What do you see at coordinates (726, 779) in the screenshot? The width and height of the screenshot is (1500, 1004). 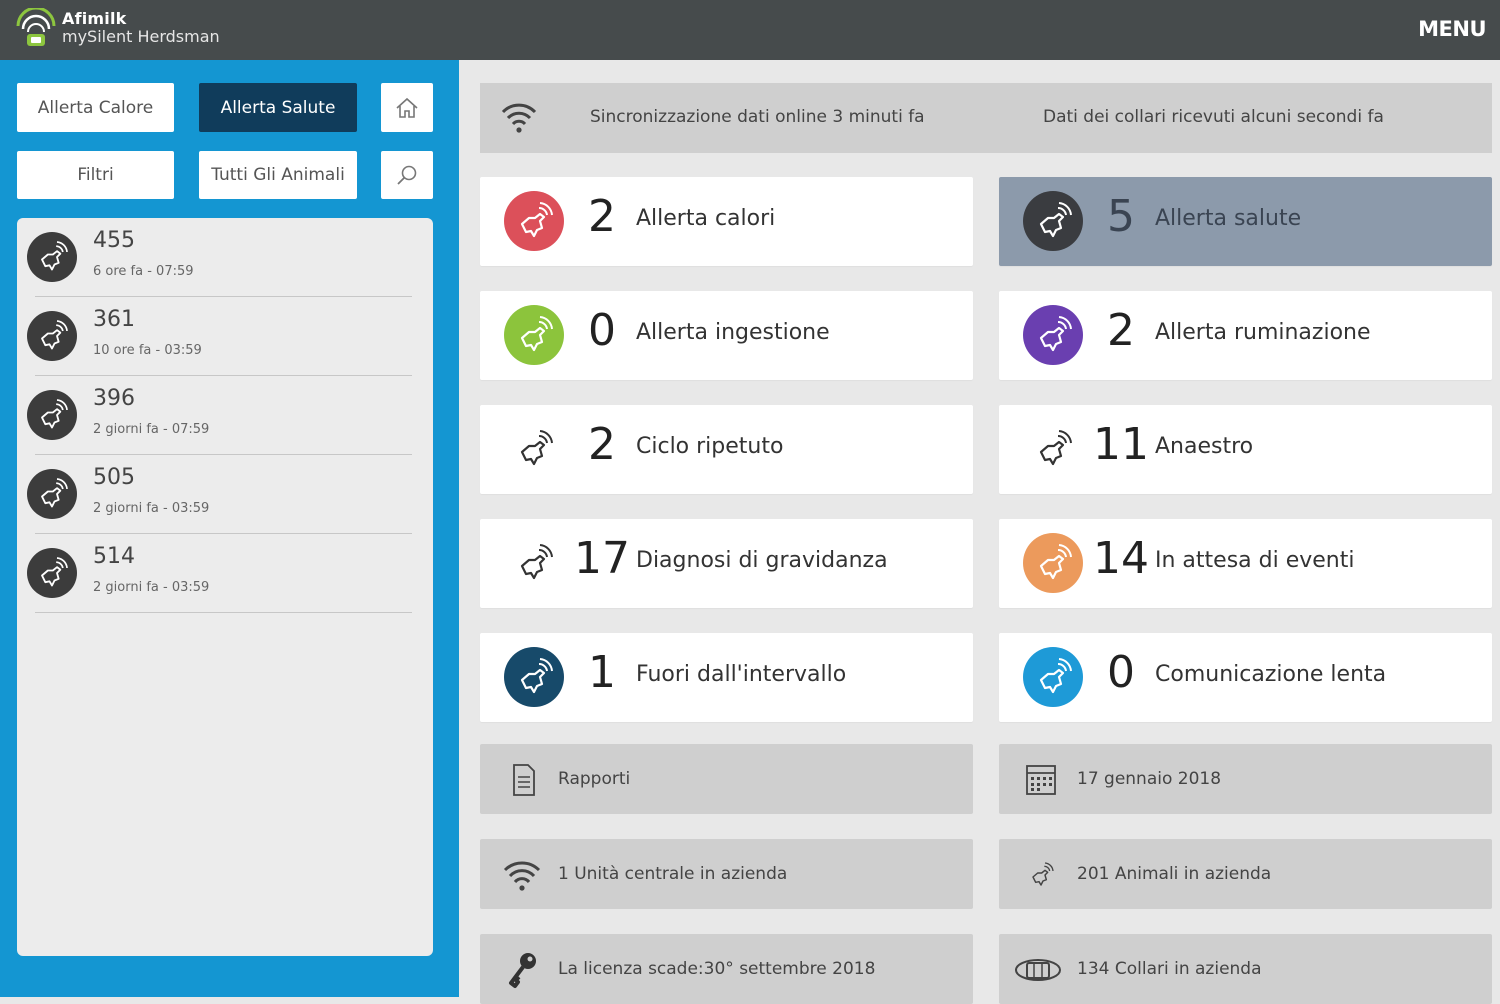 I see `info-tile: Rapporti` at bounding box center [726, 779].